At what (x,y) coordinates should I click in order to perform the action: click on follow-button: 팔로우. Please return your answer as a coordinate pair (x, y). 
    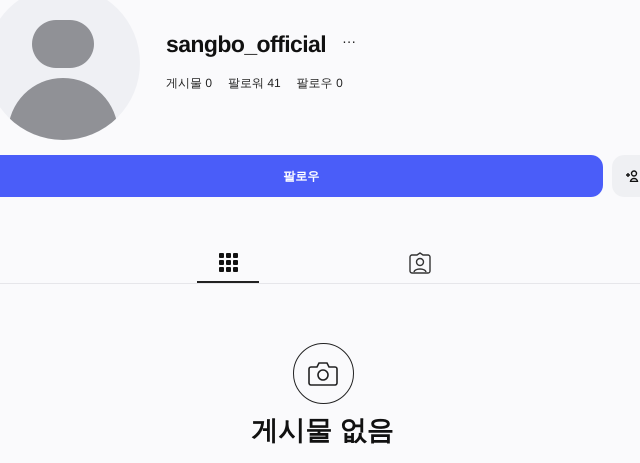
    Looking at the image, I should click on (301, 176).